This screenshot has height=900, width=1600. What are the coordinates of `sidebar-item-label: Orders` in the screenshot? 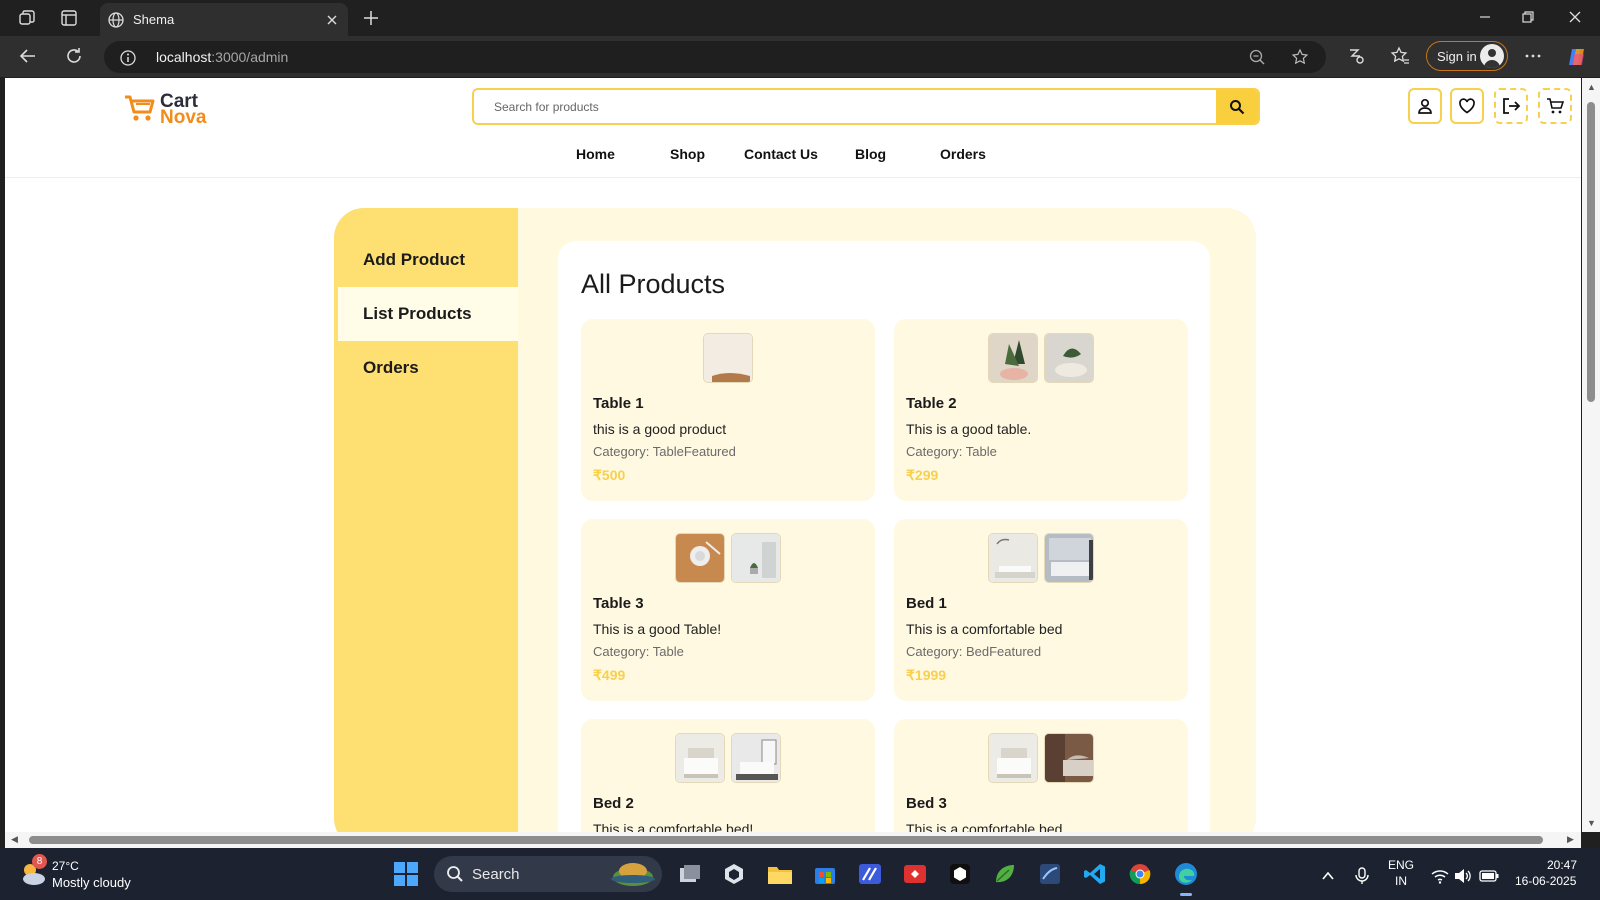 It's located at (391, 367).